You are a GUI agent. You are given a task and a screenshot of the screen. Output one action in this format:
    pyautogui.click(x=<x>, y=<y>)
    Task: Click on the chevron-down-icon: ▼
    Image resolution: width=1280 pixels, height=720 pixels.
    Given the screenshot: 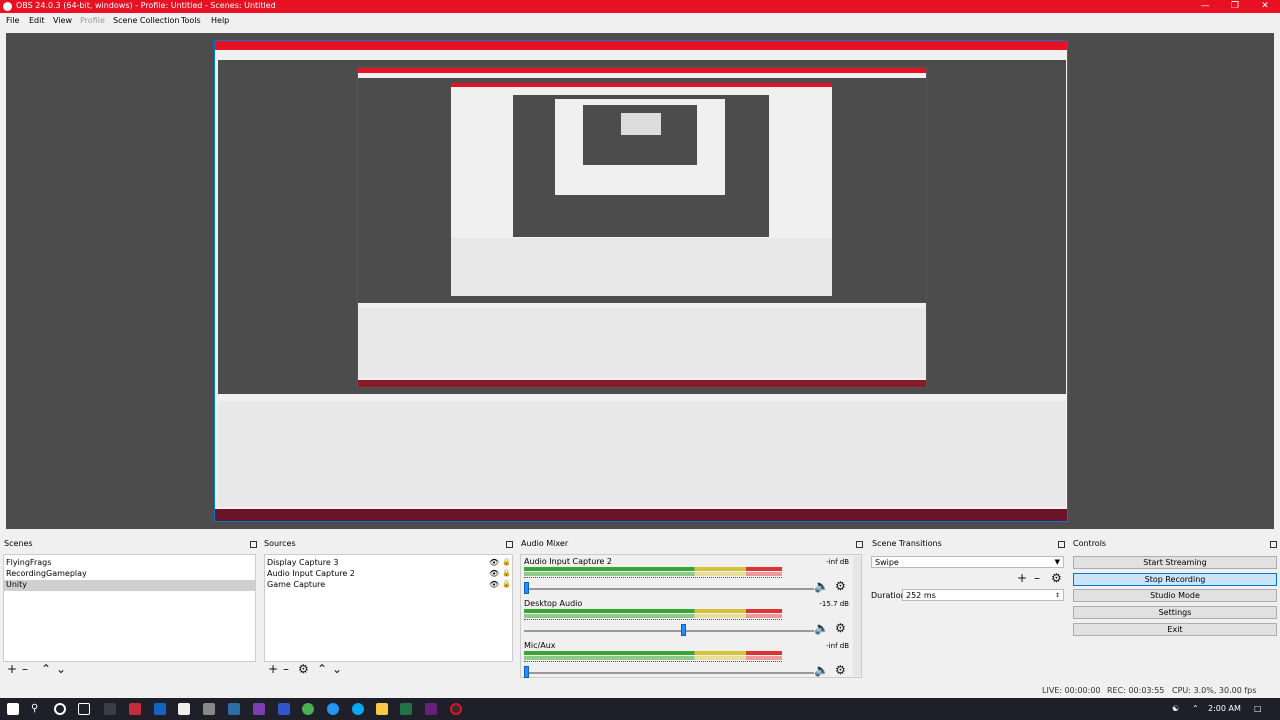 What is the action you would take?
    pyautogui.click(x=1057, y=562)
    